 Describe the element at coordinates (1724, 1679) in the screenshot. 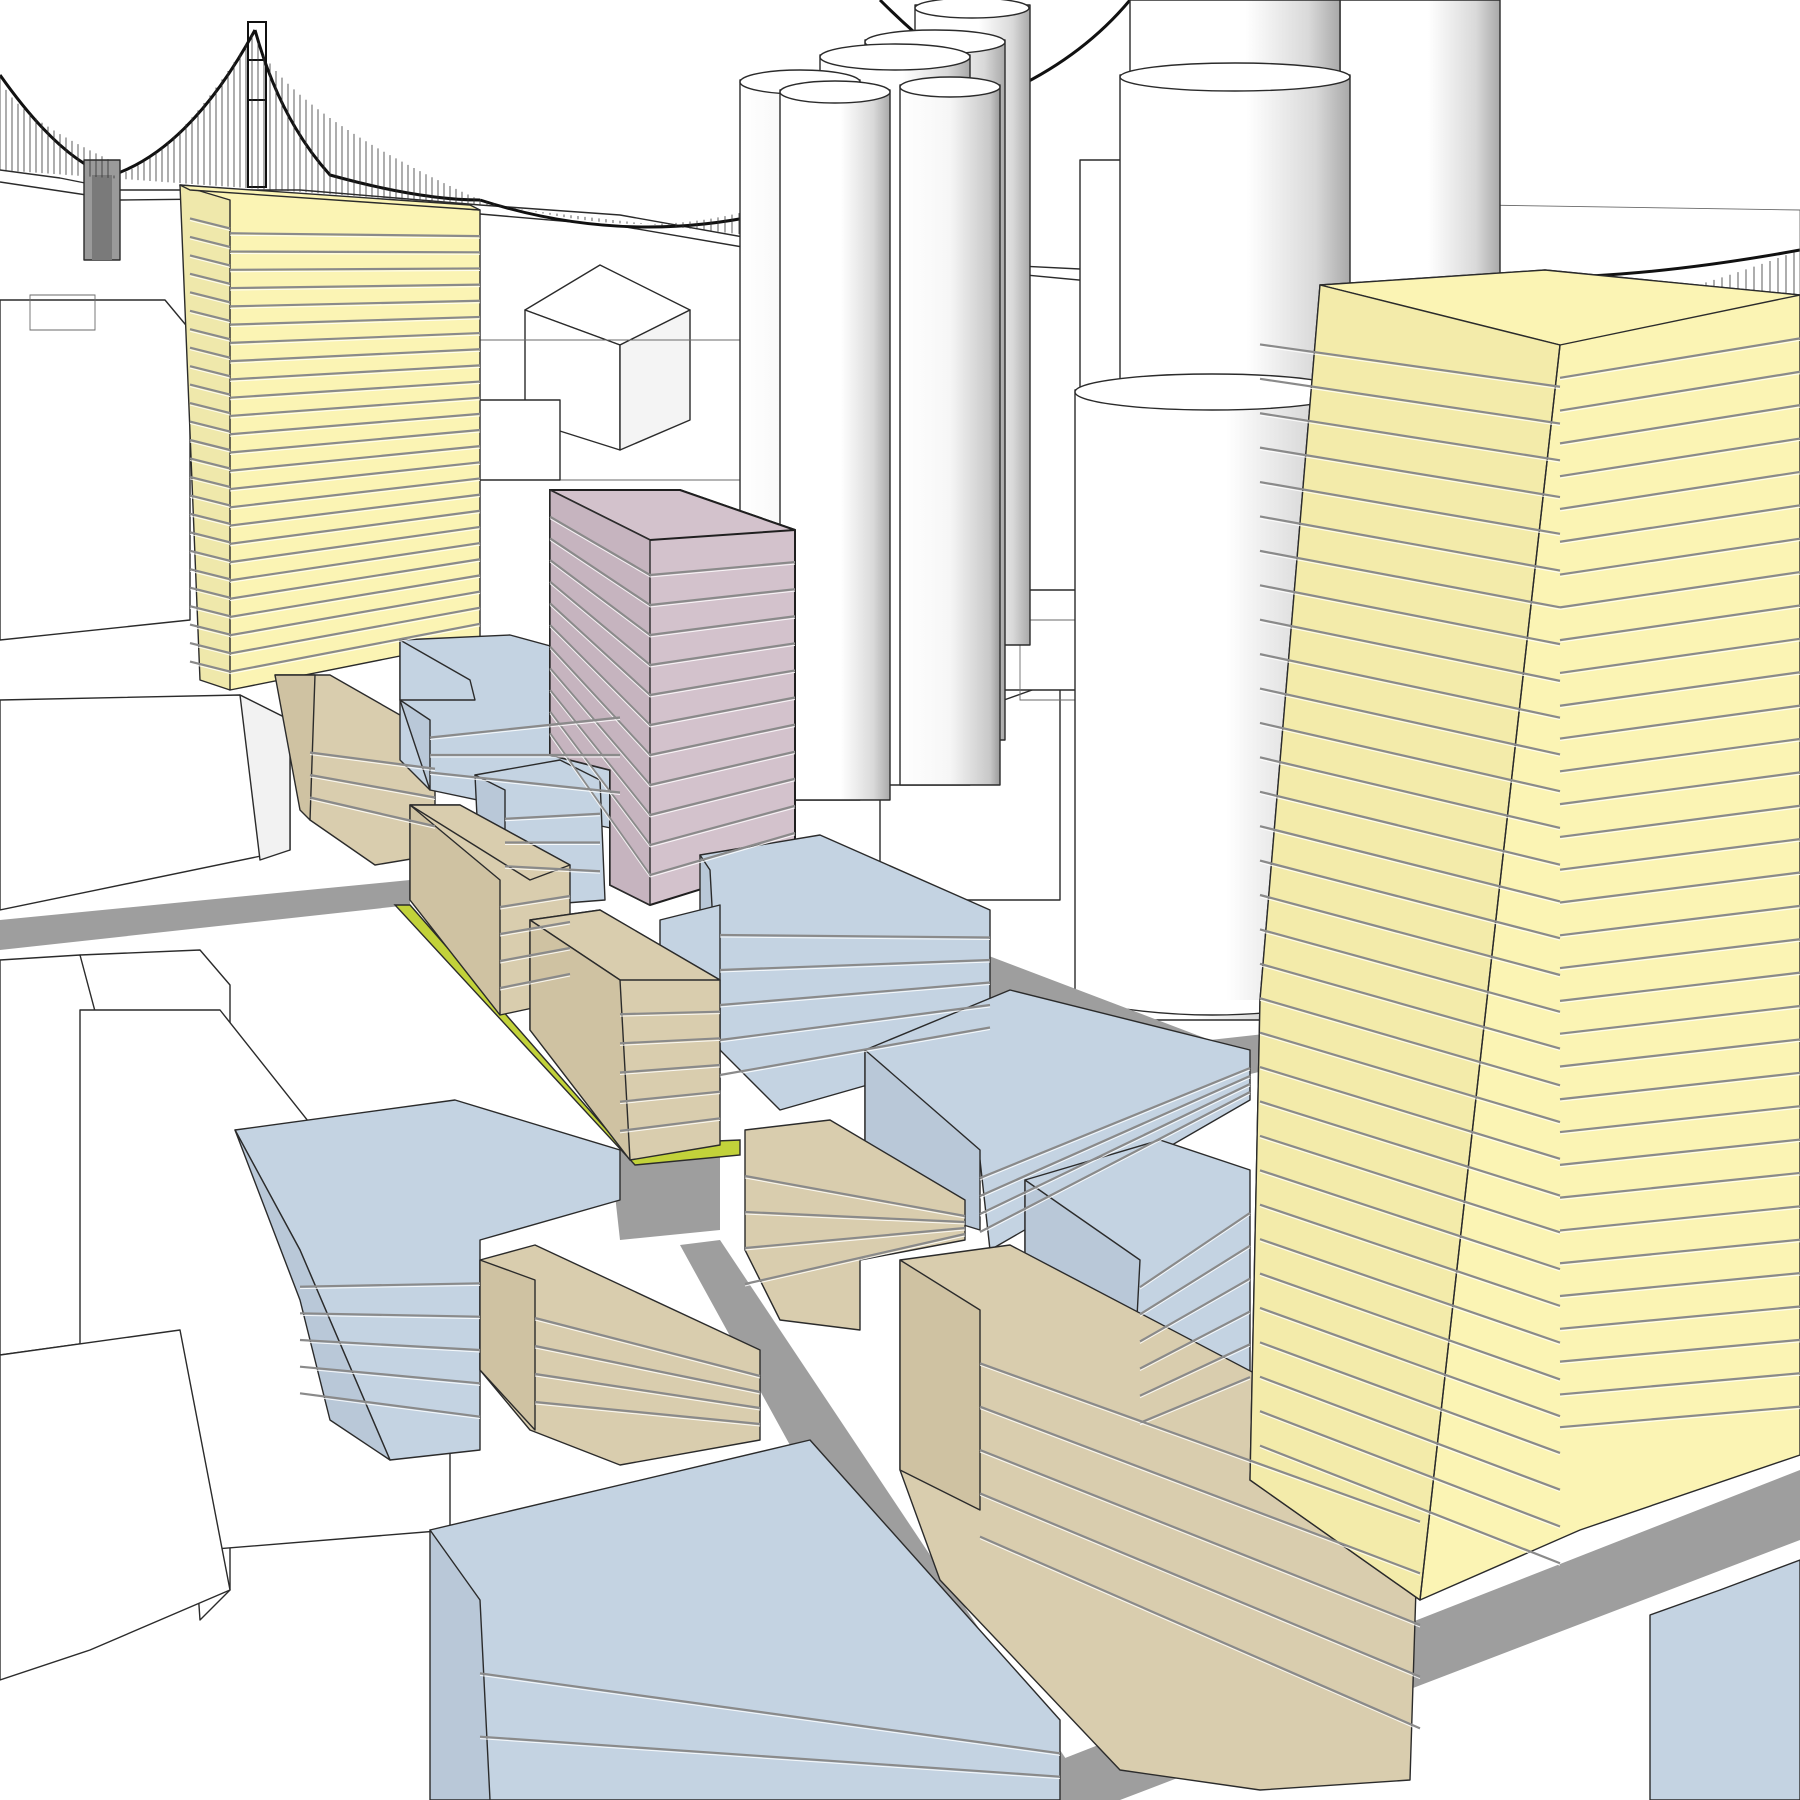

I see `midrise-blue-bottom-right` at that location.